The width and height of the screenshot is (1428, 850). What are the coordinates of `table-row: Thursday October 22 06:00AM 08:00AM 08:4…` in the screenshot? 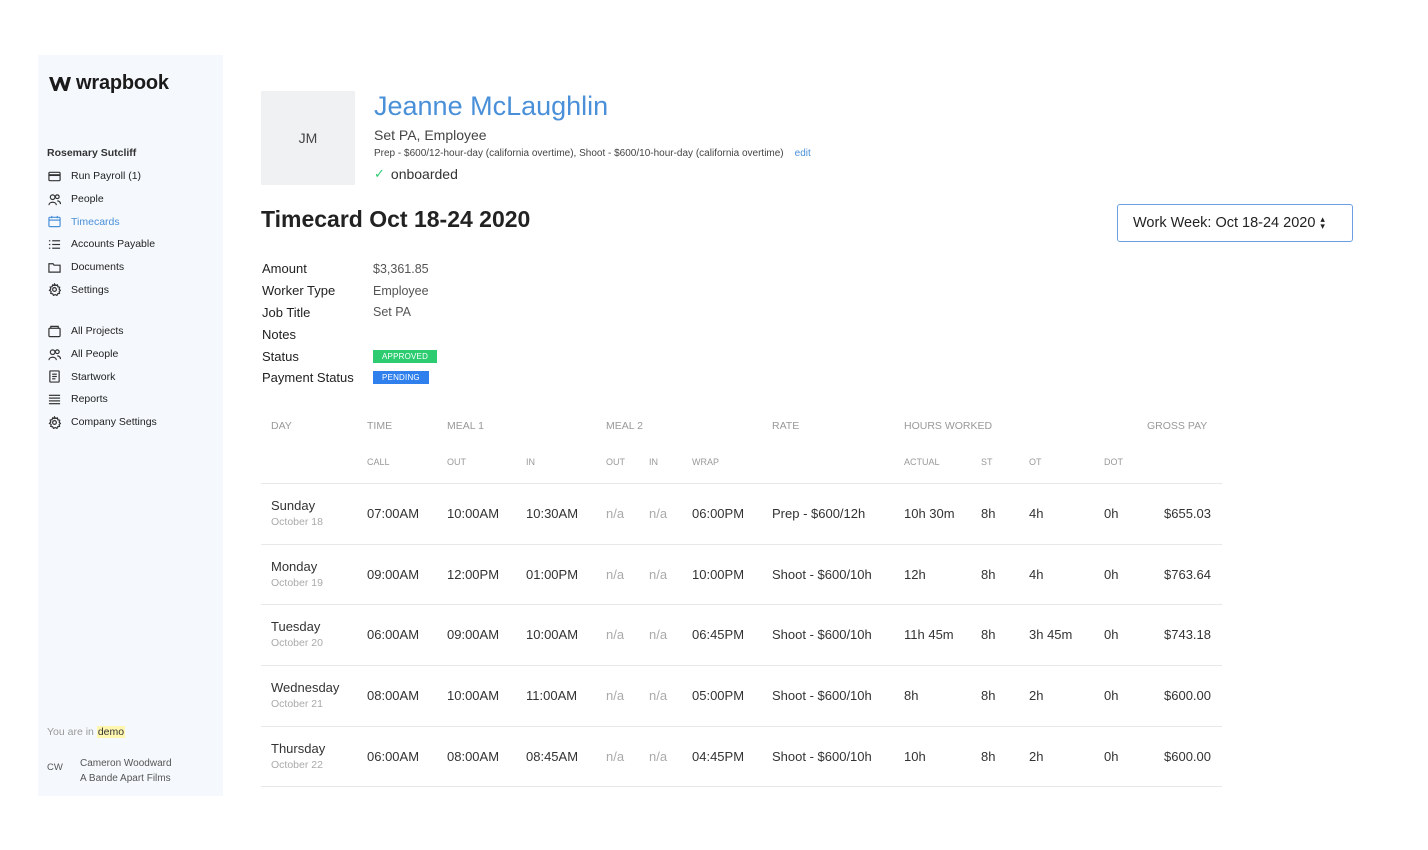 It's located at (741, 757).